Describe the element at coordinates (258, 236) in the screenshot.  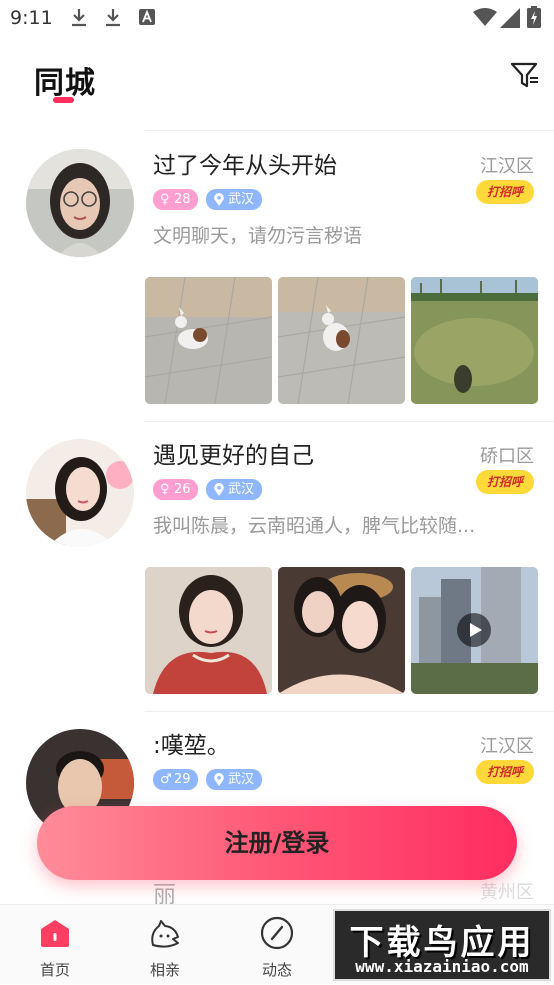
I see `user-bio: 文明聊天，请勿污言秽语` at that location.